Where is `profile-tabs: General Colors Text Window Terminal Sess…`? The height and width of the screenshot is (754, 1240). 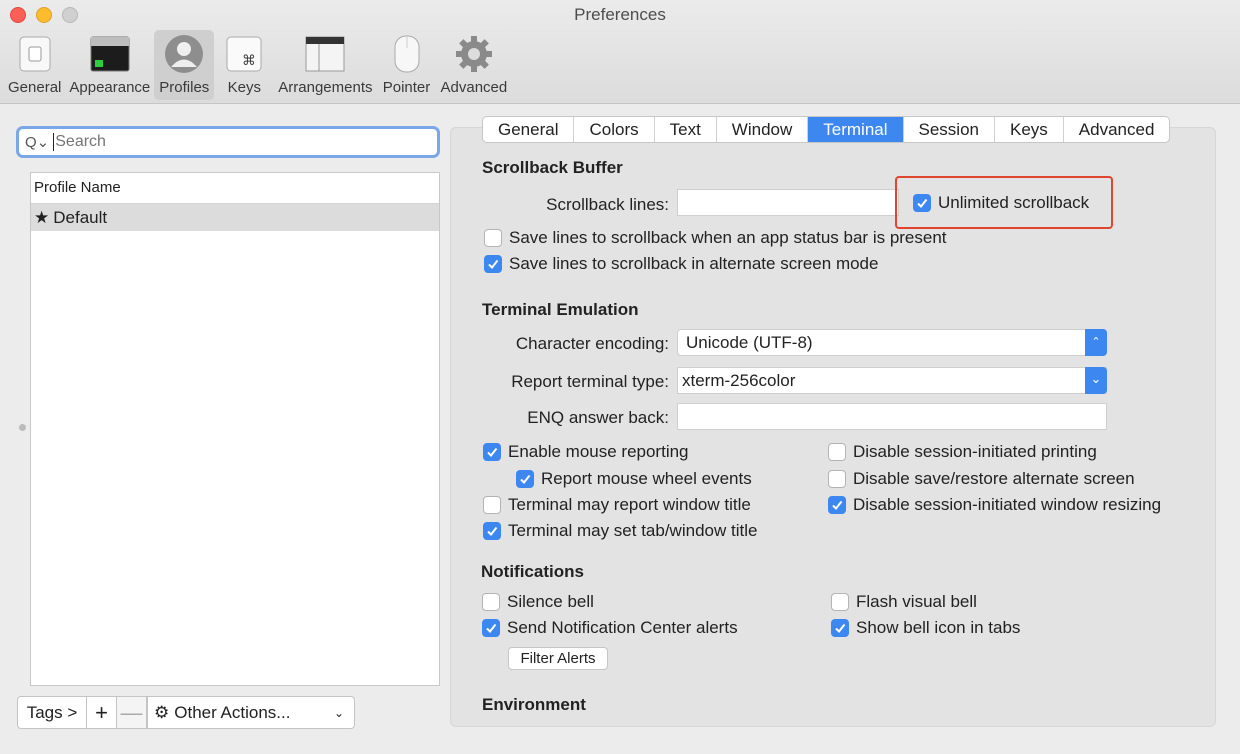
profile-tabs: General Colors Text Window Terminal Sess… is located at coordinates (826, 129).